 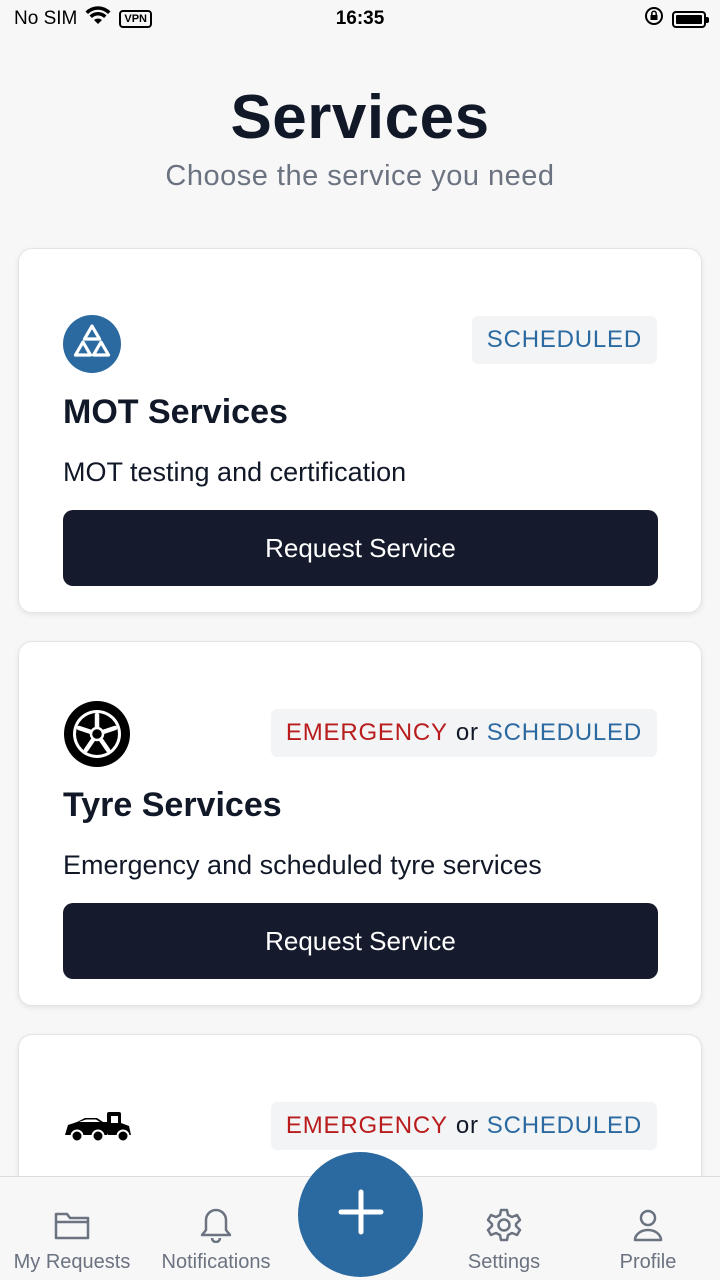 I want to click on mot-triangles-icon, so click(x=92, y=346).